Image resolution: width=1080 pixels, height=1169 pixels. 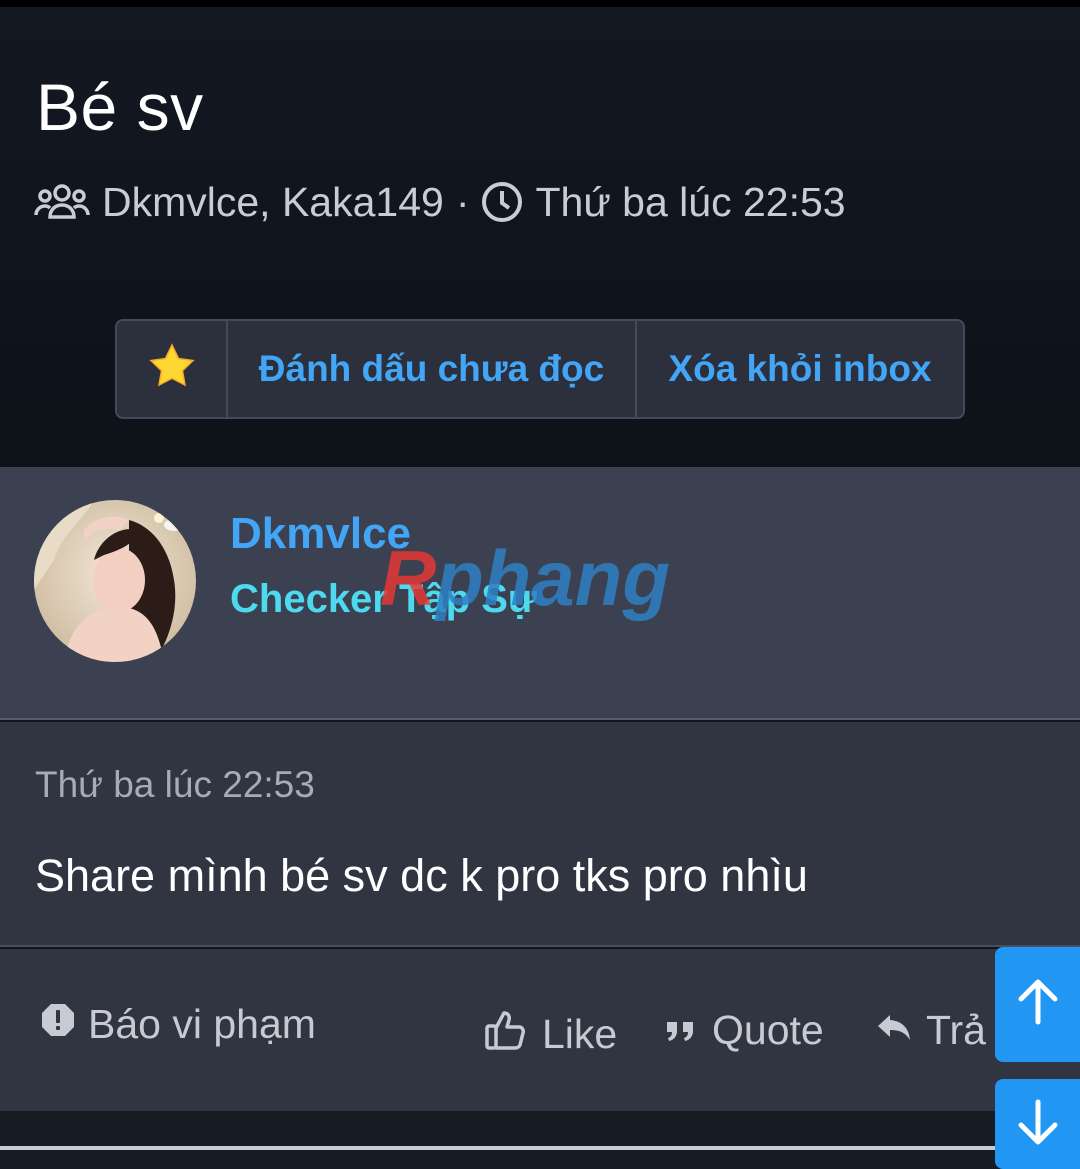 I want to click on svg-text: R, so click(x=408, y=580).